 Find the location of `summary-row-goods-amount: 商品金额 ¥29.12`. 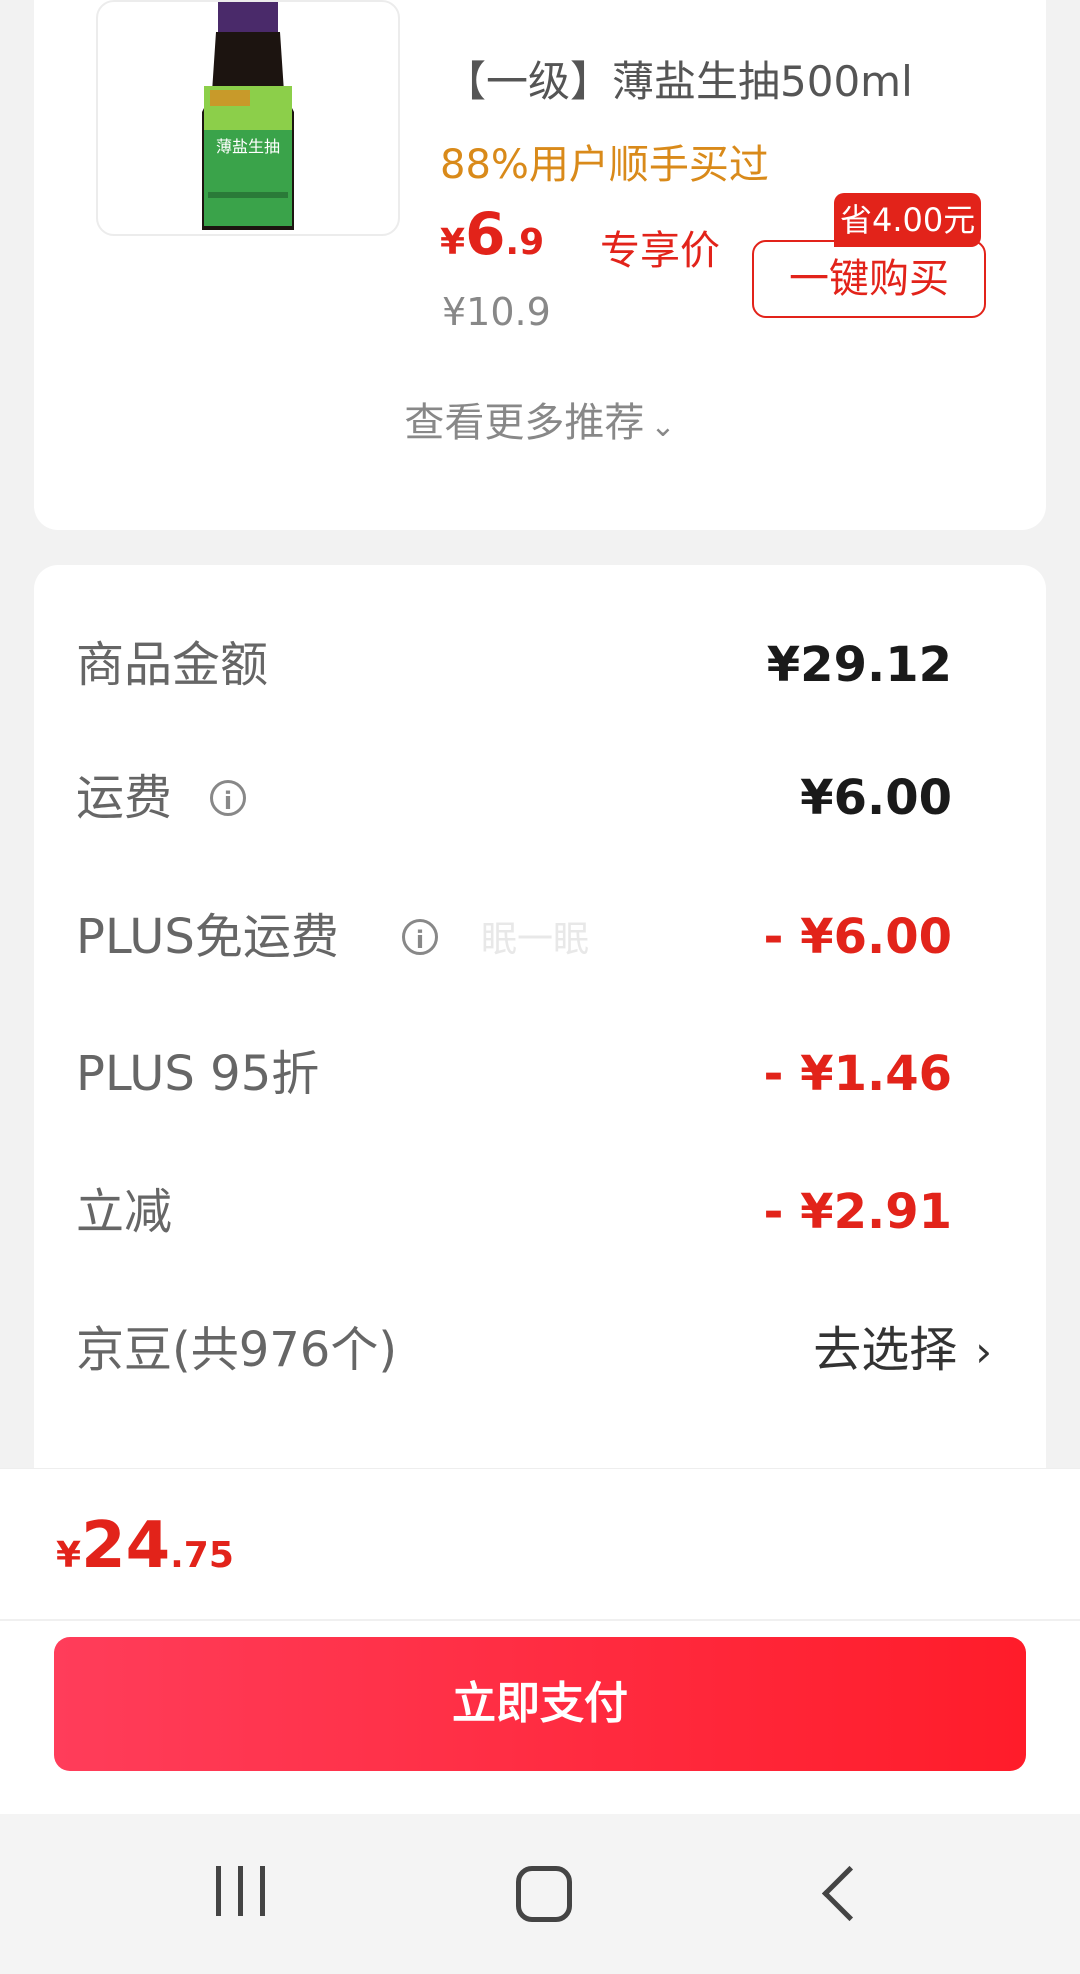

summary-row-goods-amount: 商品金额 ¥29.12 is located at coordinates (514, 665).